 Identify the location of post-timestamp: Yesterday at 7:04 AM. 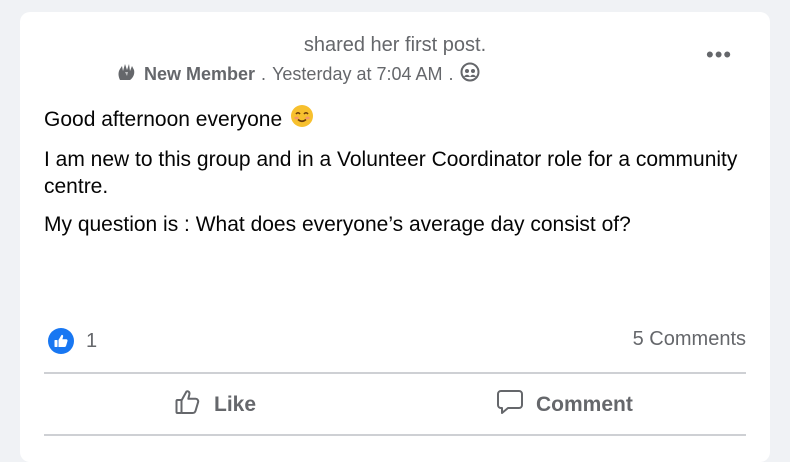
(357, 74).